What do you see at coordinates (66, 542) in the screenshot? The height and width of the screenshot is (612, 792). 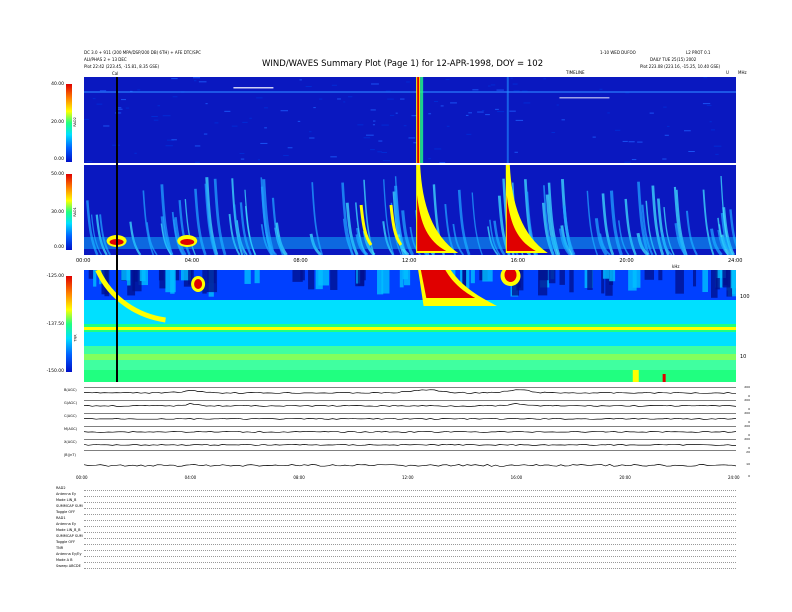 I see `settings-line: Toggle OFF` at bounding box center [66, 542].